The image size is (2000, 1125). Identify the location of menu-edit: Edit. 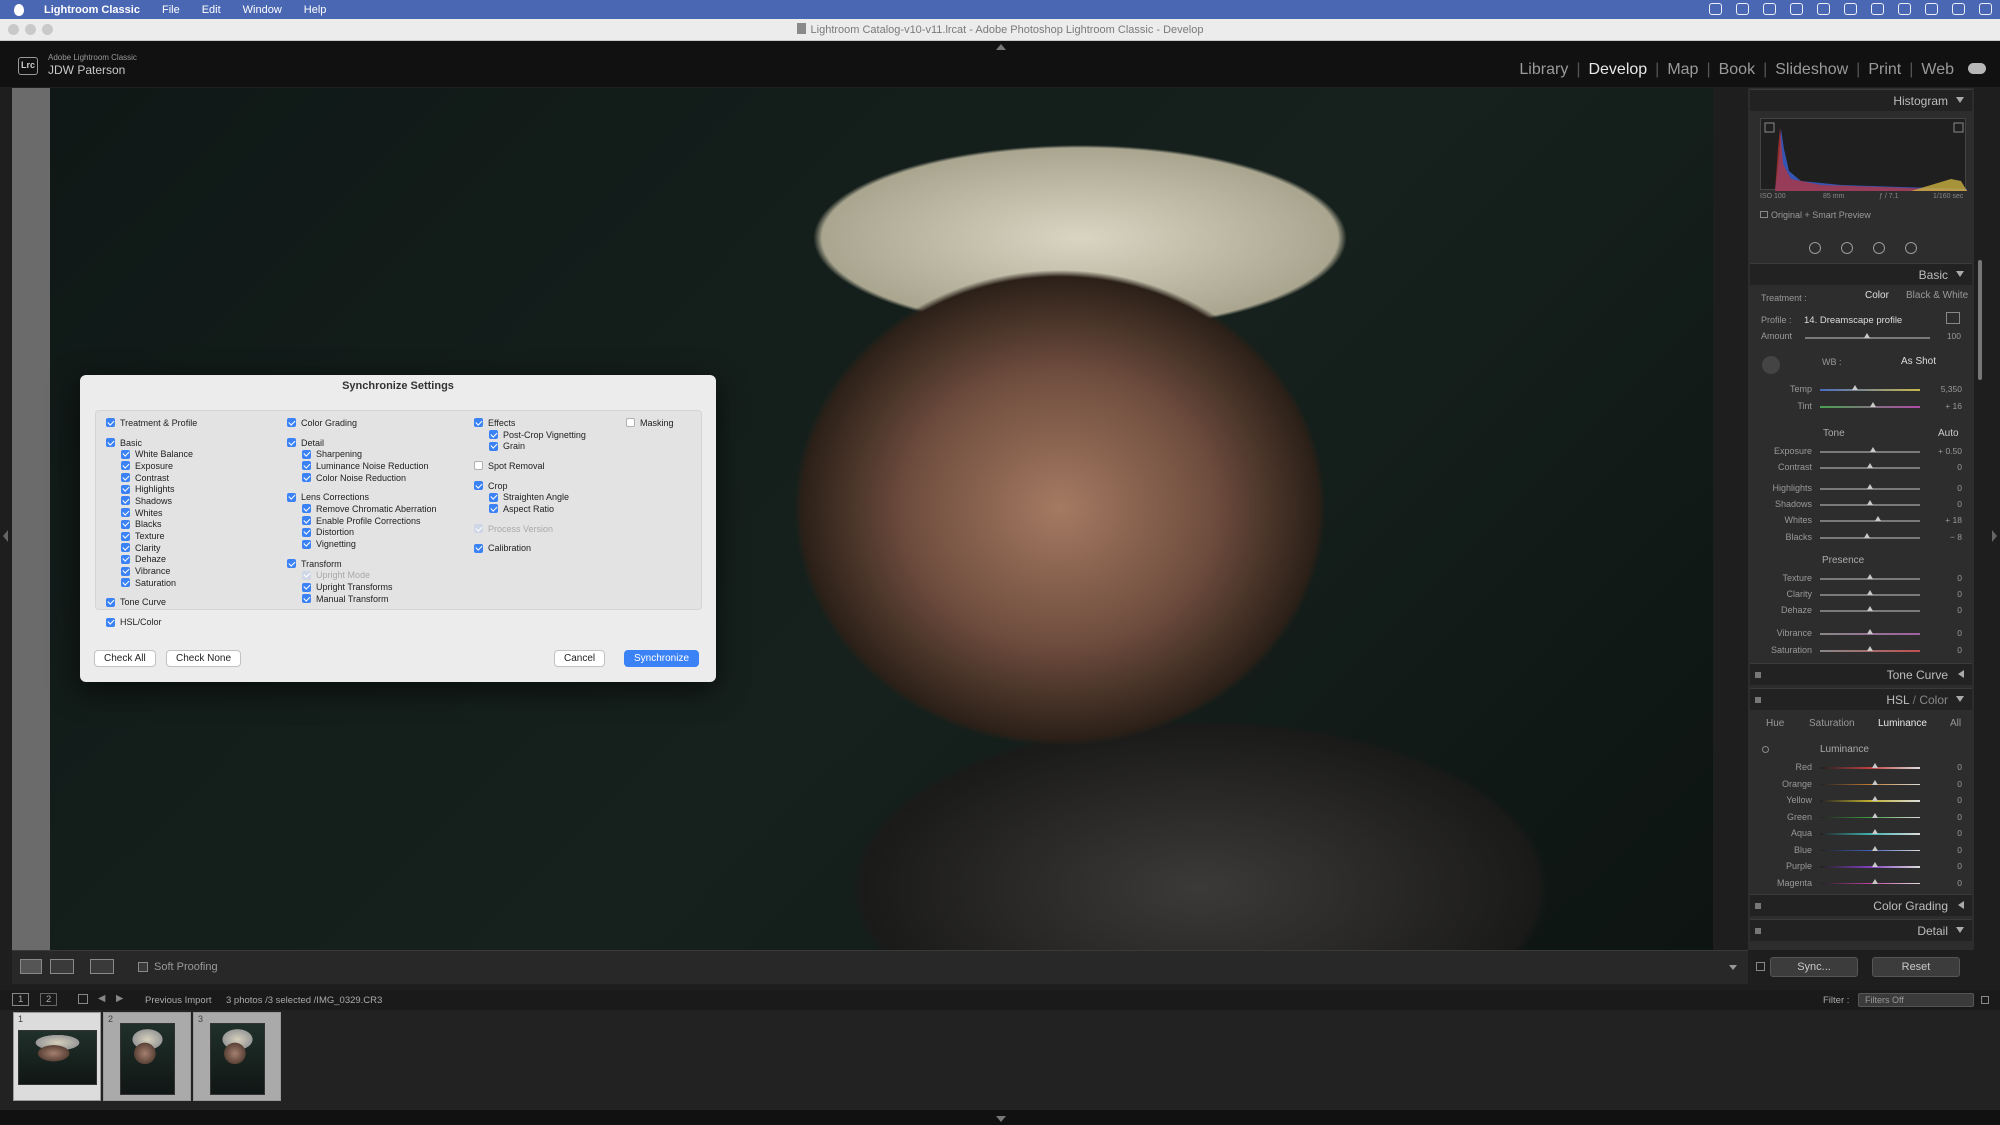
(211, 10).